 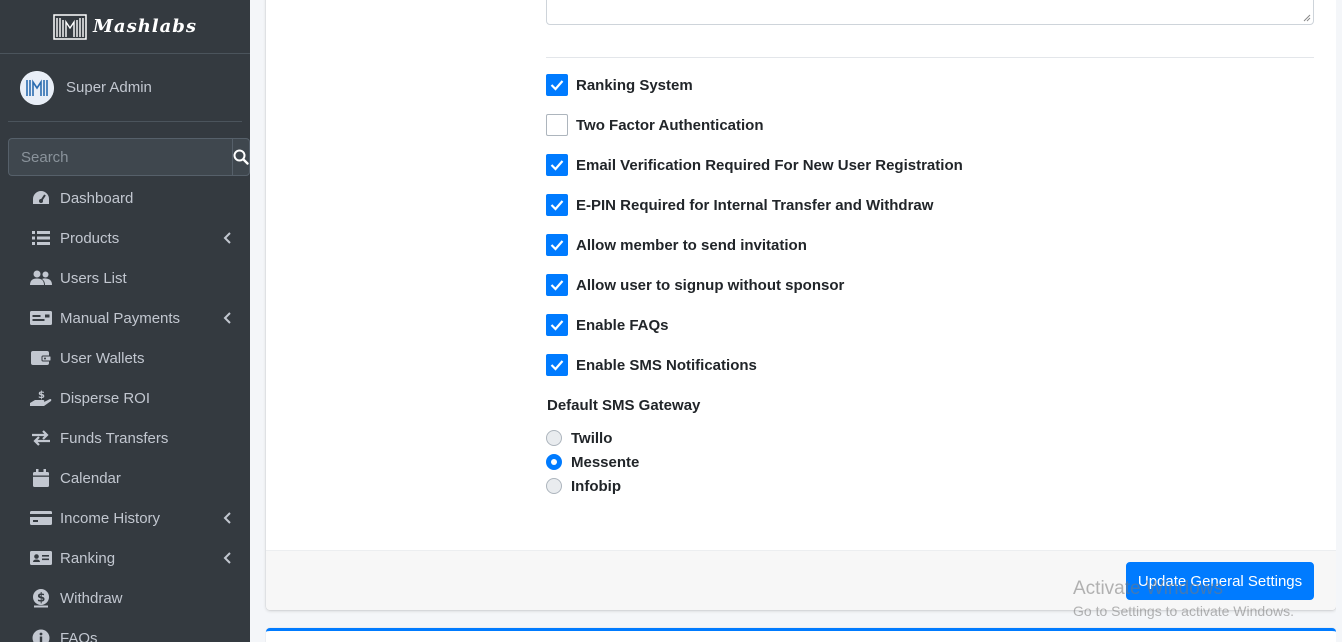 I want to click on avatar-logo-icon, so click(x=37, y=87).